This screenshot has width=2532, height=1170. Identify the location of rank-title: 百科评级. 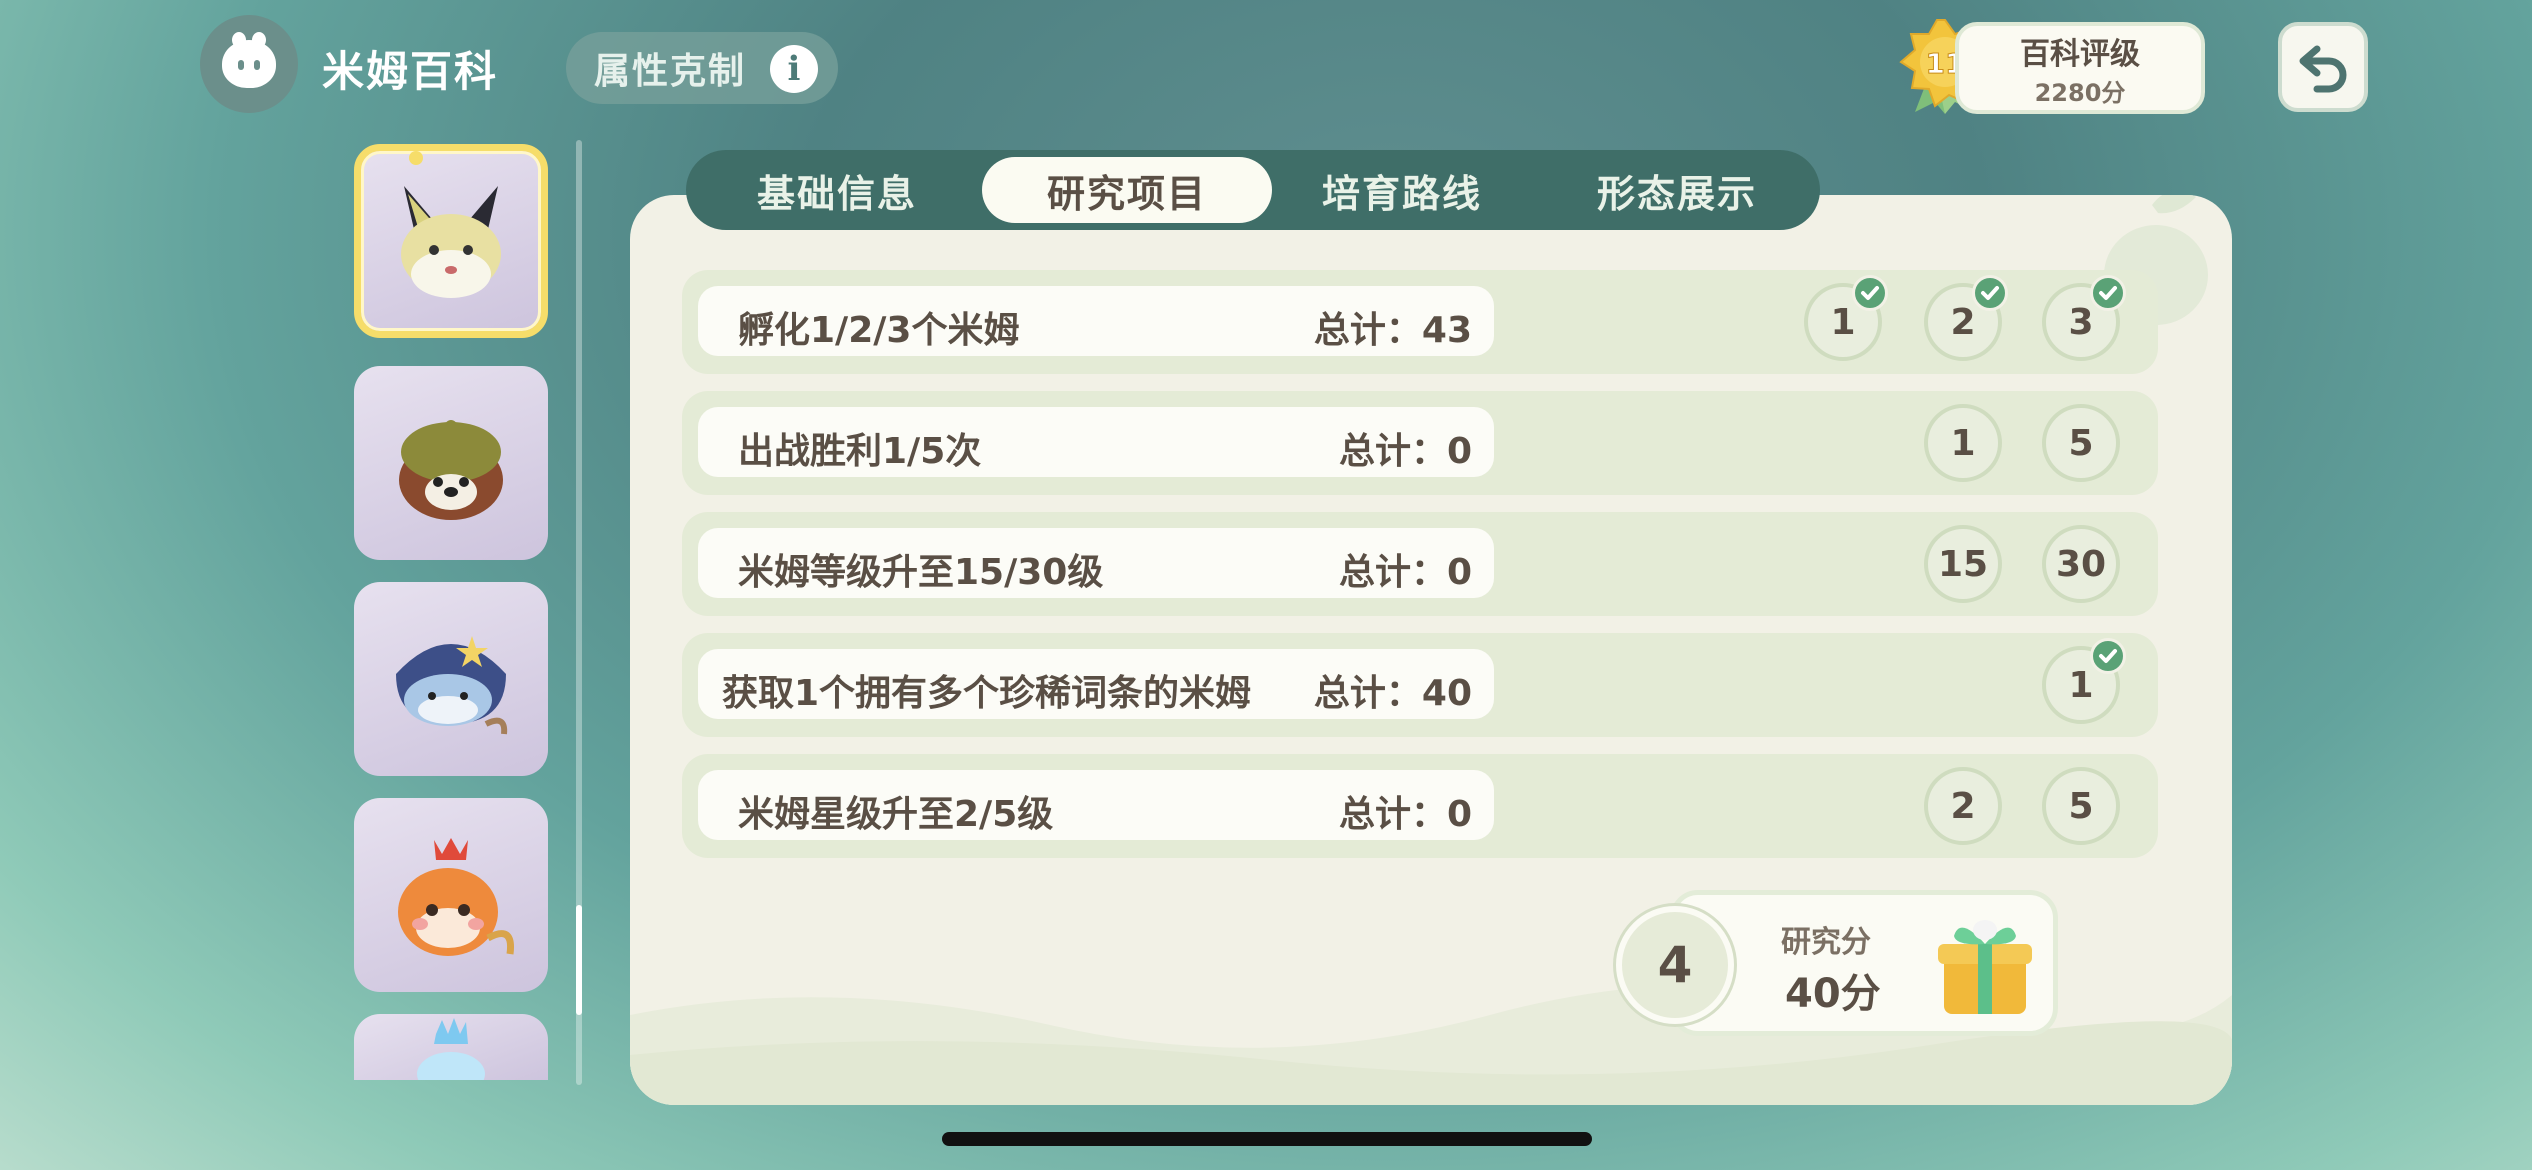
(2080, 54).